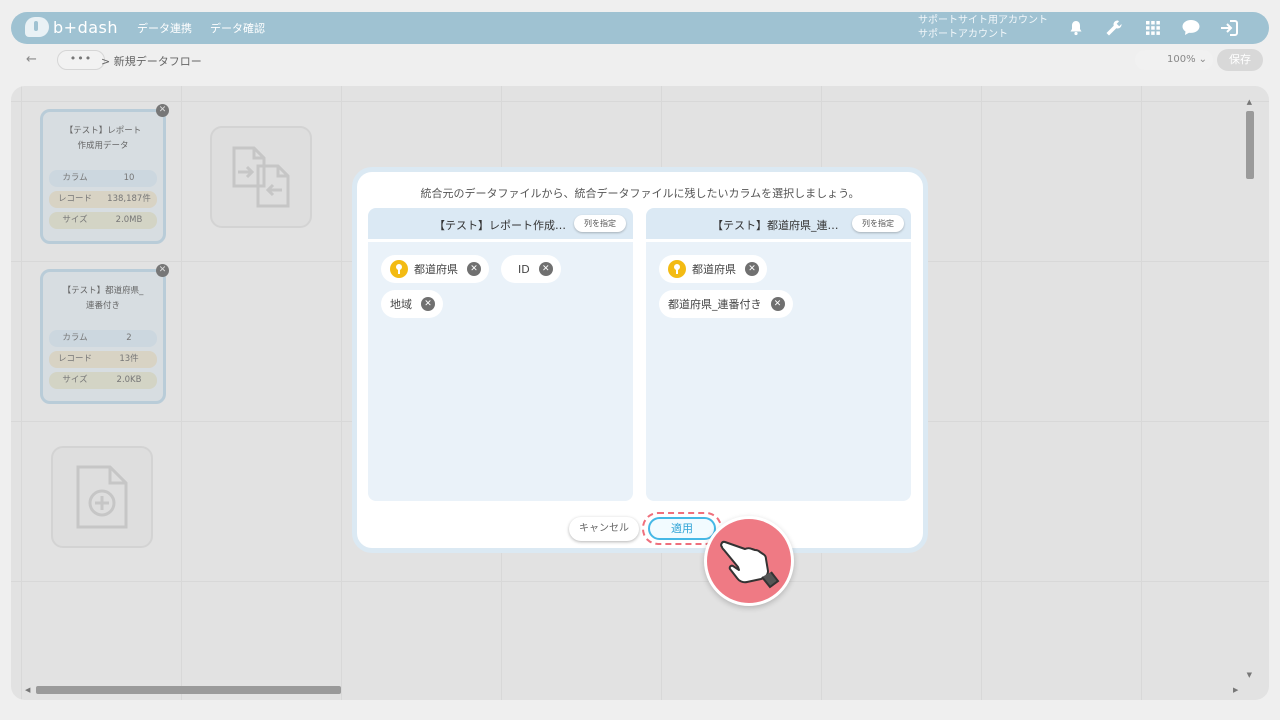 This screenshot has width=1280, height=720. I want to click on merge-files-icon, so click(261, 177).